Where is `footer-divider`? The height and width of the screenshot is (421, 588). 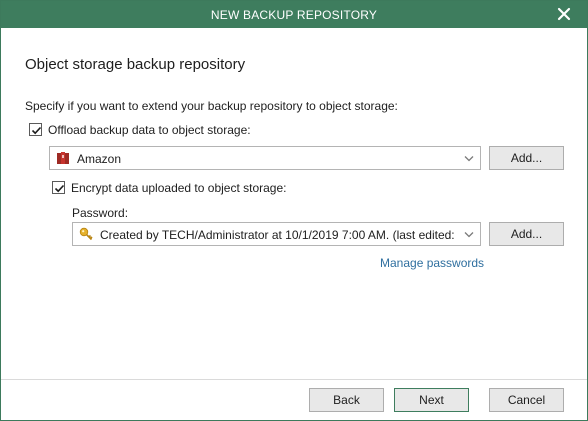 footer-divider is located at coordinates (294, 379).